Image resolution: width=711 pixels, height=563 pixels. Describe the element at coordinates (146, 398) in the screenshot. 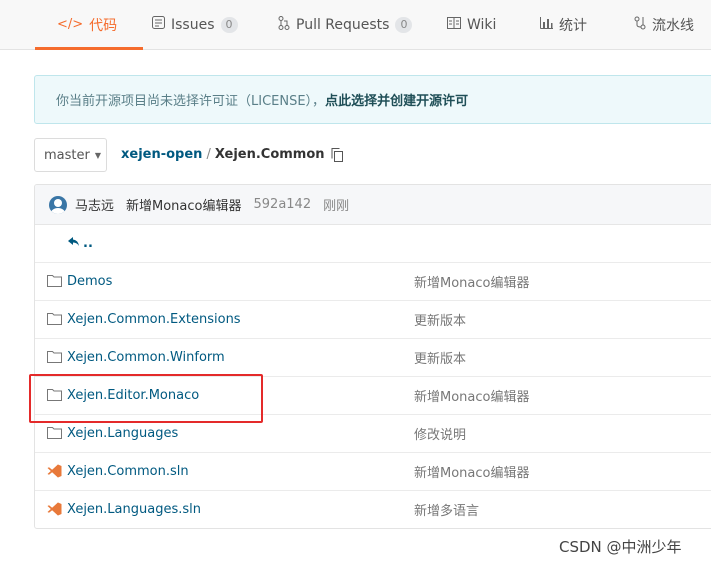

I see `highlight-annotation` at that location.